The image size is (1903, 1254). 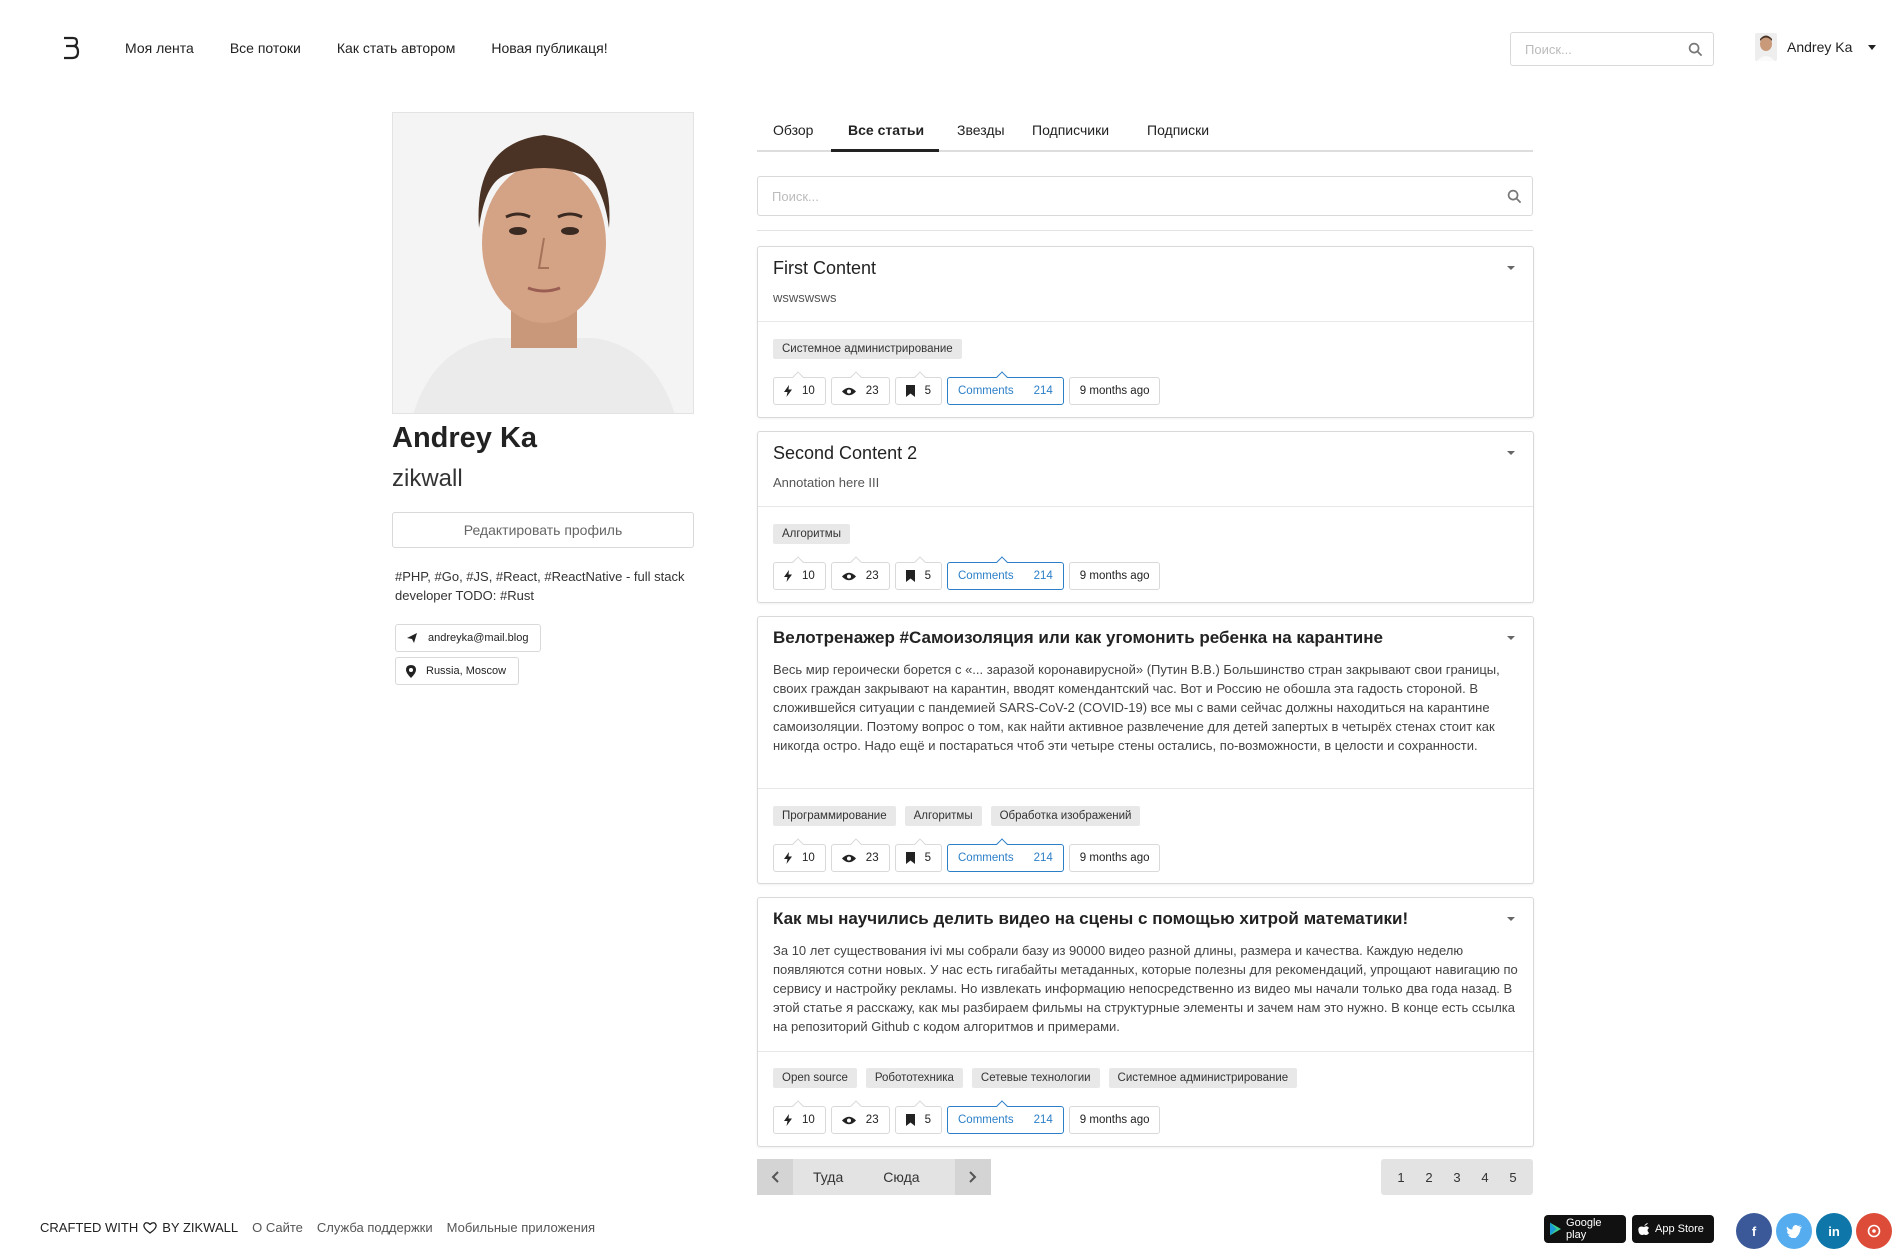 I want to click on crafted-with: CRAFTED WITH BY ZIKWALL, so click(x=139, y=1227).